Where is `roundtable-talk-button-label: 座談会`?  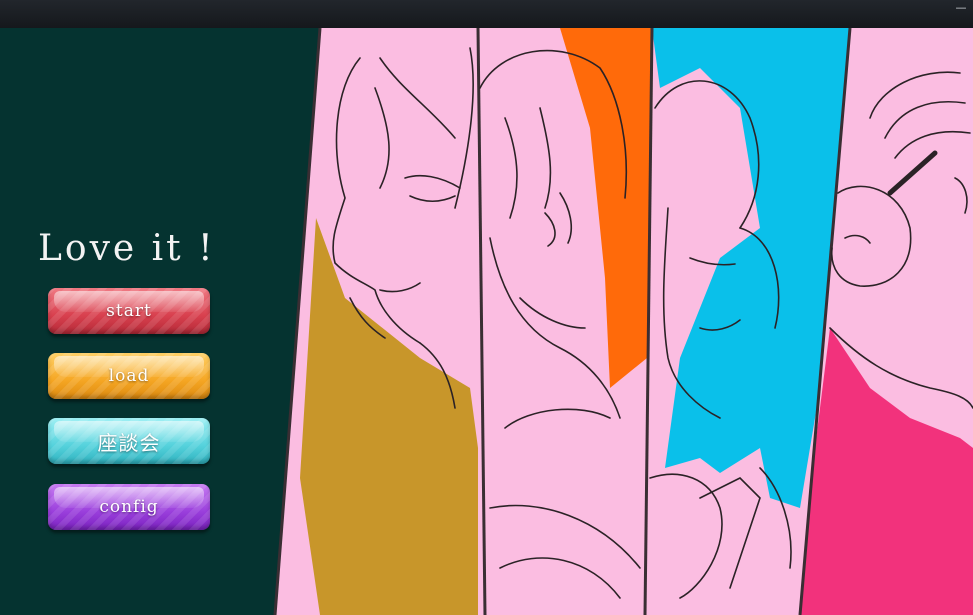
roundtable-talk-button-label: 座談会 is located at coordinates (129, 442).